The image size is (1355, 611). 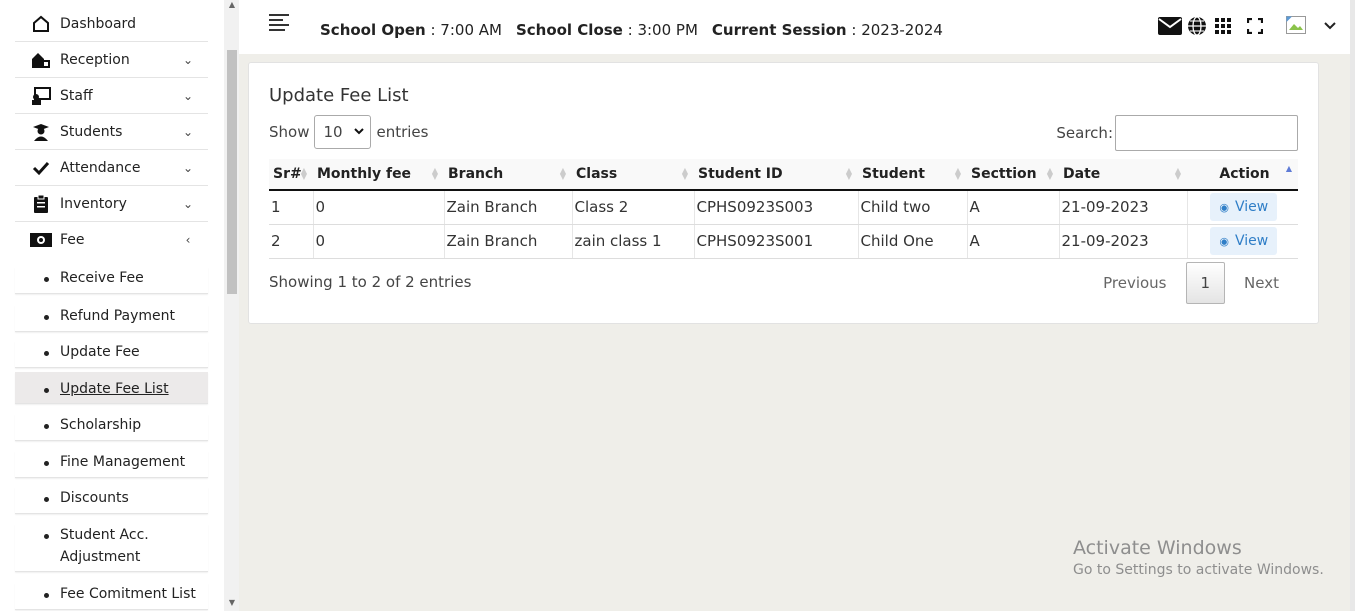 I want to click on pagination: Previous 1 Next, so click(x=1191, y=283).